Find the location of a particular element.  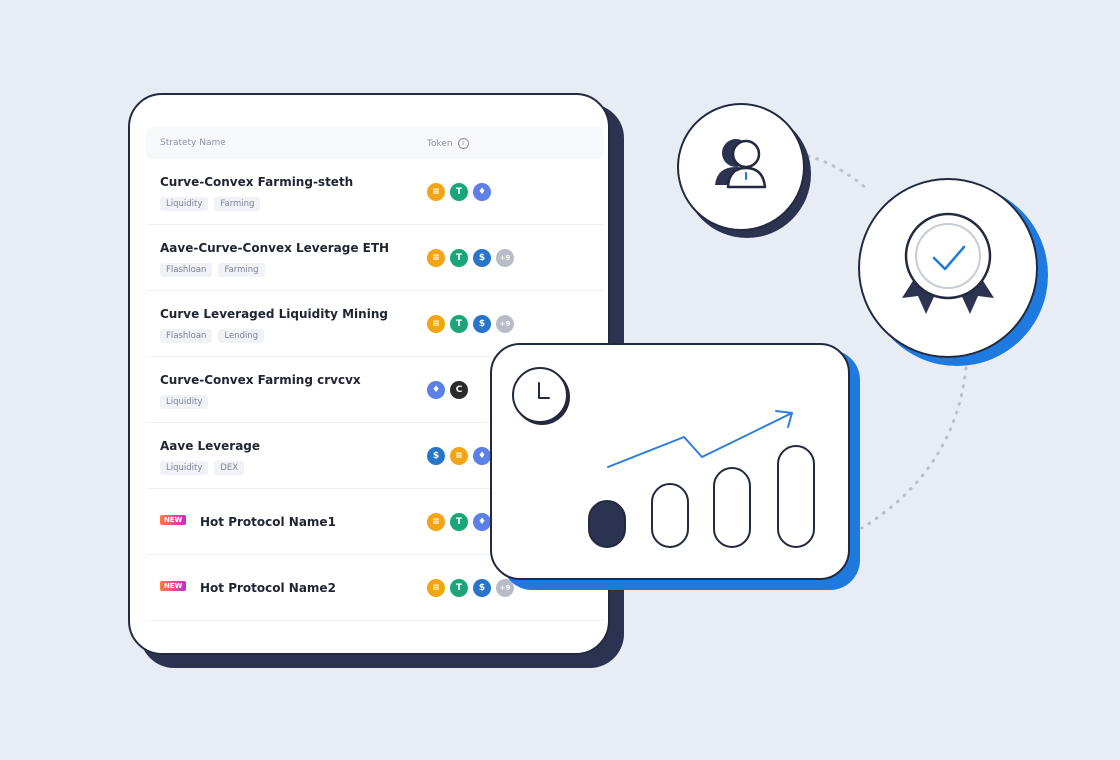

strategy-name: Aave-Curve-Convex Leverage ETH is located at coordinates (275, 248).